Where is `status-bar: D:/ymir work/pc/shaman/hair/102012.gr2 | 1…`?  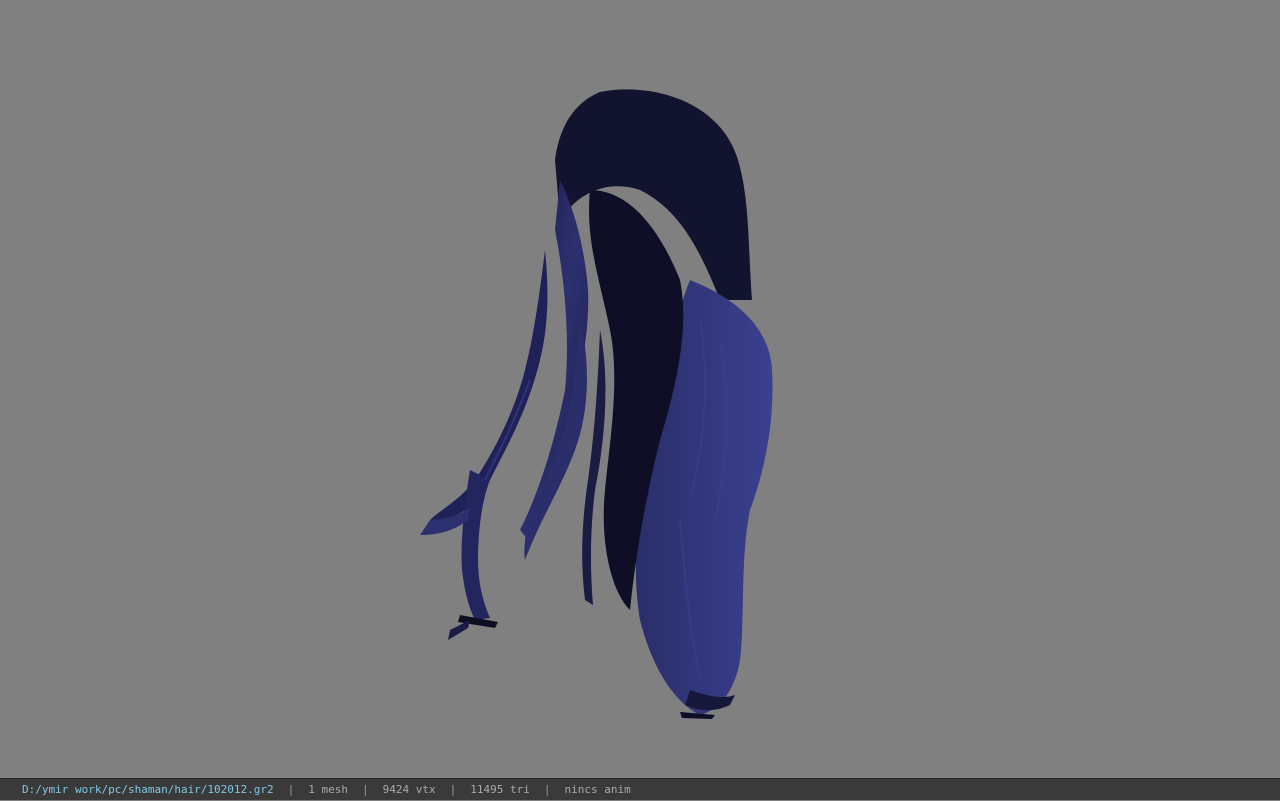
status-bar: D:/ymir work/pc/shaman/hair/102012.gr2 | 1… is located at coordinates (640, 789).